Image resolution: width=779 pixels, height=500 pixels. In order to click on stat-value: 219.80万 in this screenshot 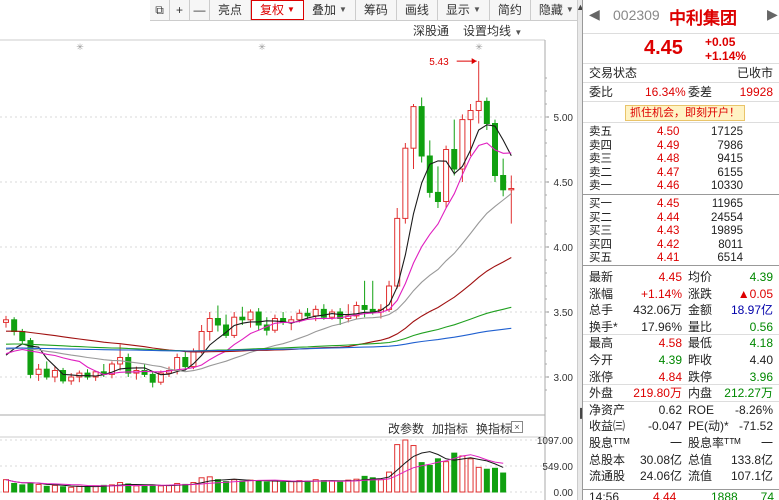, I will do `click(657, 393)`.